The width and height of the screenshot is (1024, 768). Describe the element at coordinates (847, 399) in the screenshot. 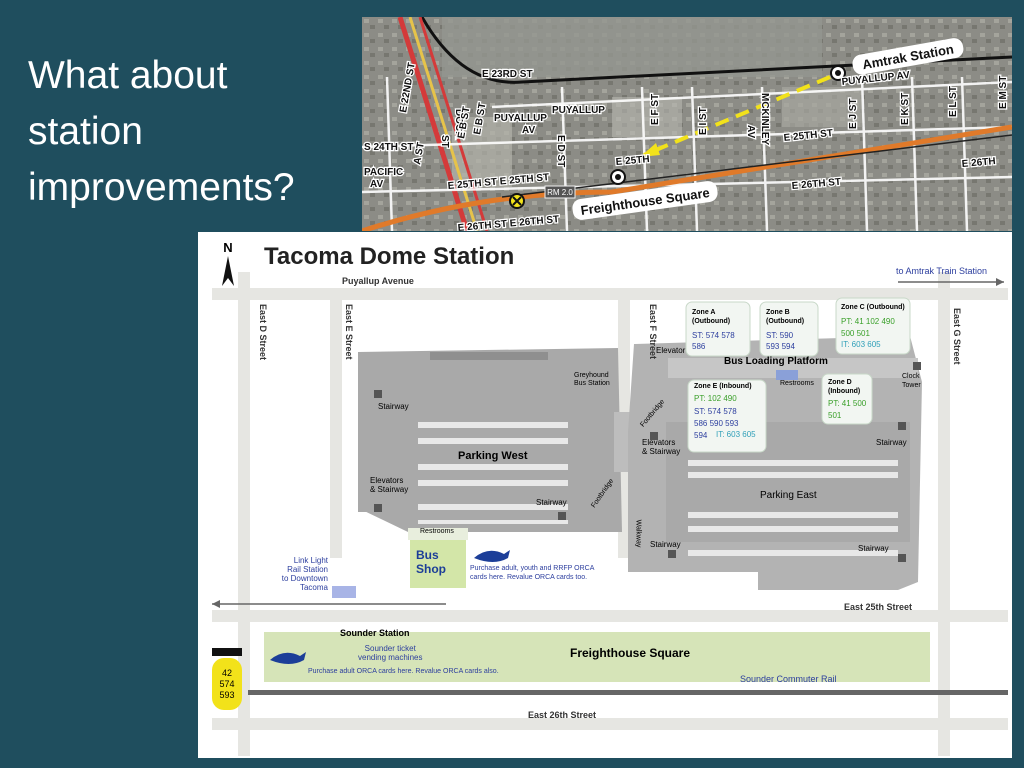

I see `zone-d-box` at that location.